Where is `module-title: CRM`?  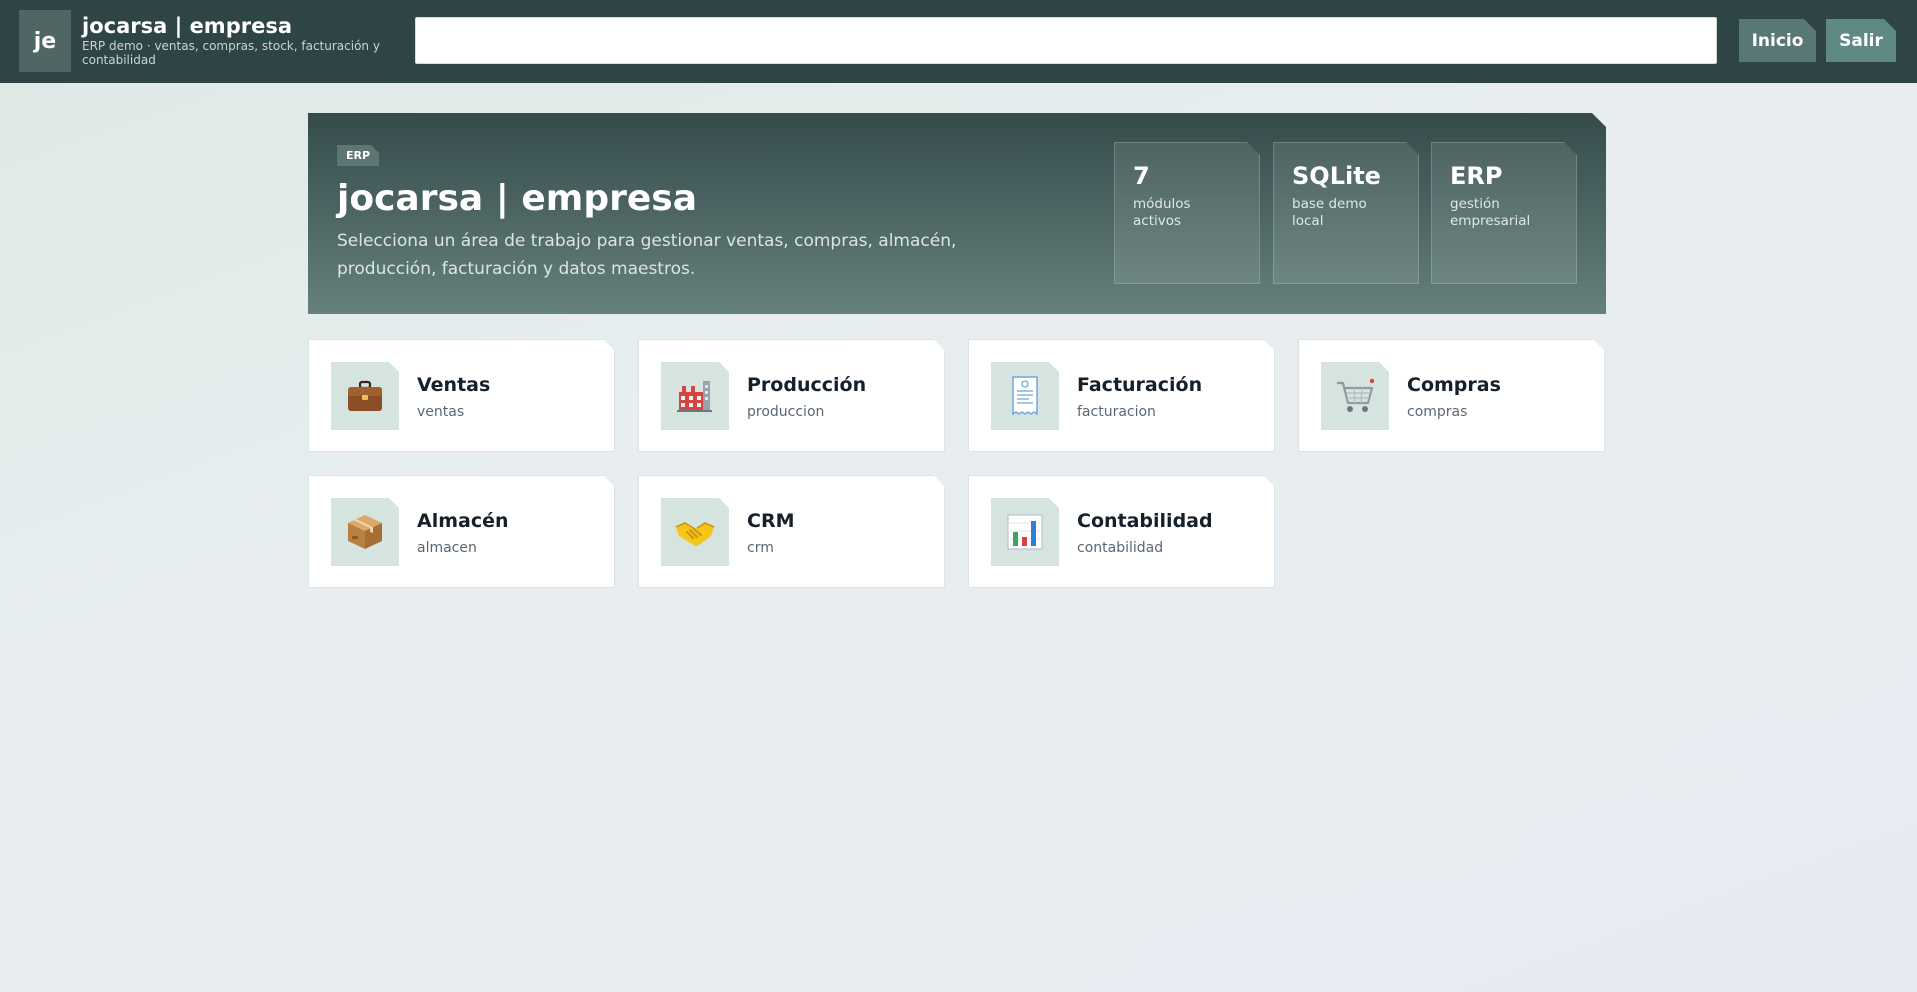 module-title: CRM is located at coordinates (771, 521).